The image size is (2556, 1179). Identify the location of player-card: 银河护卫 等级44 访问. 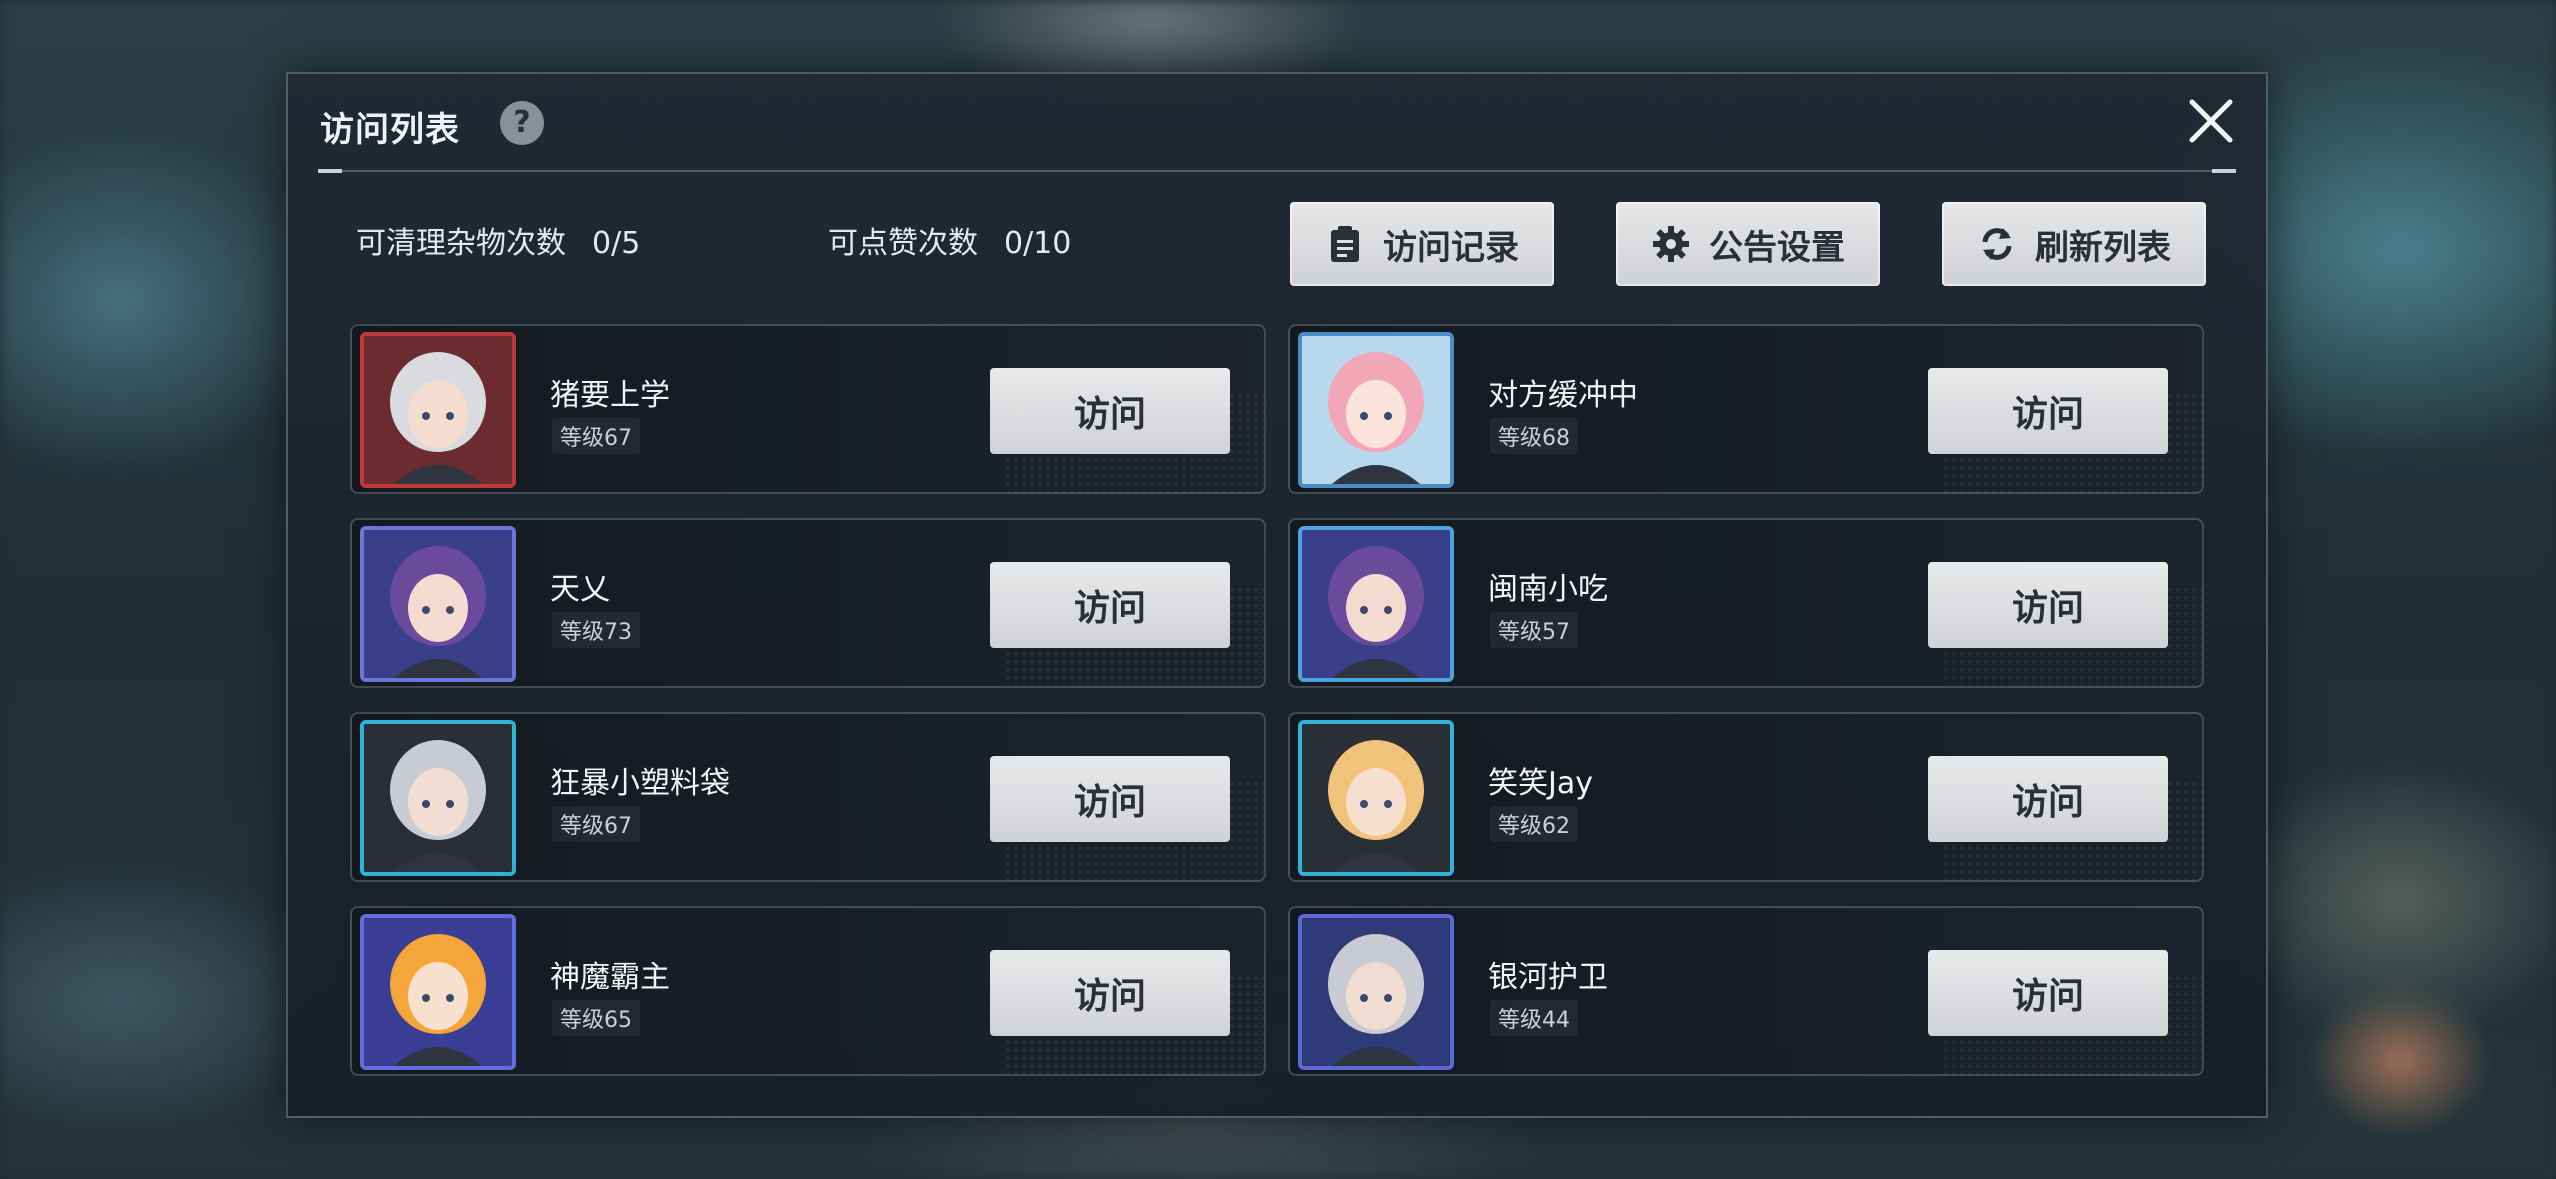
(1746, 991).